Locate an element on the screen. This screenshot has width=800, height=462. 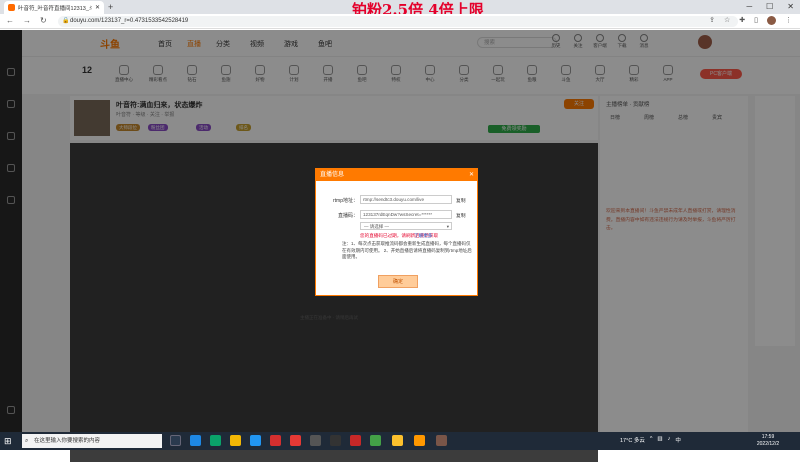
chrome-icon is located at coordinates (375, 440).